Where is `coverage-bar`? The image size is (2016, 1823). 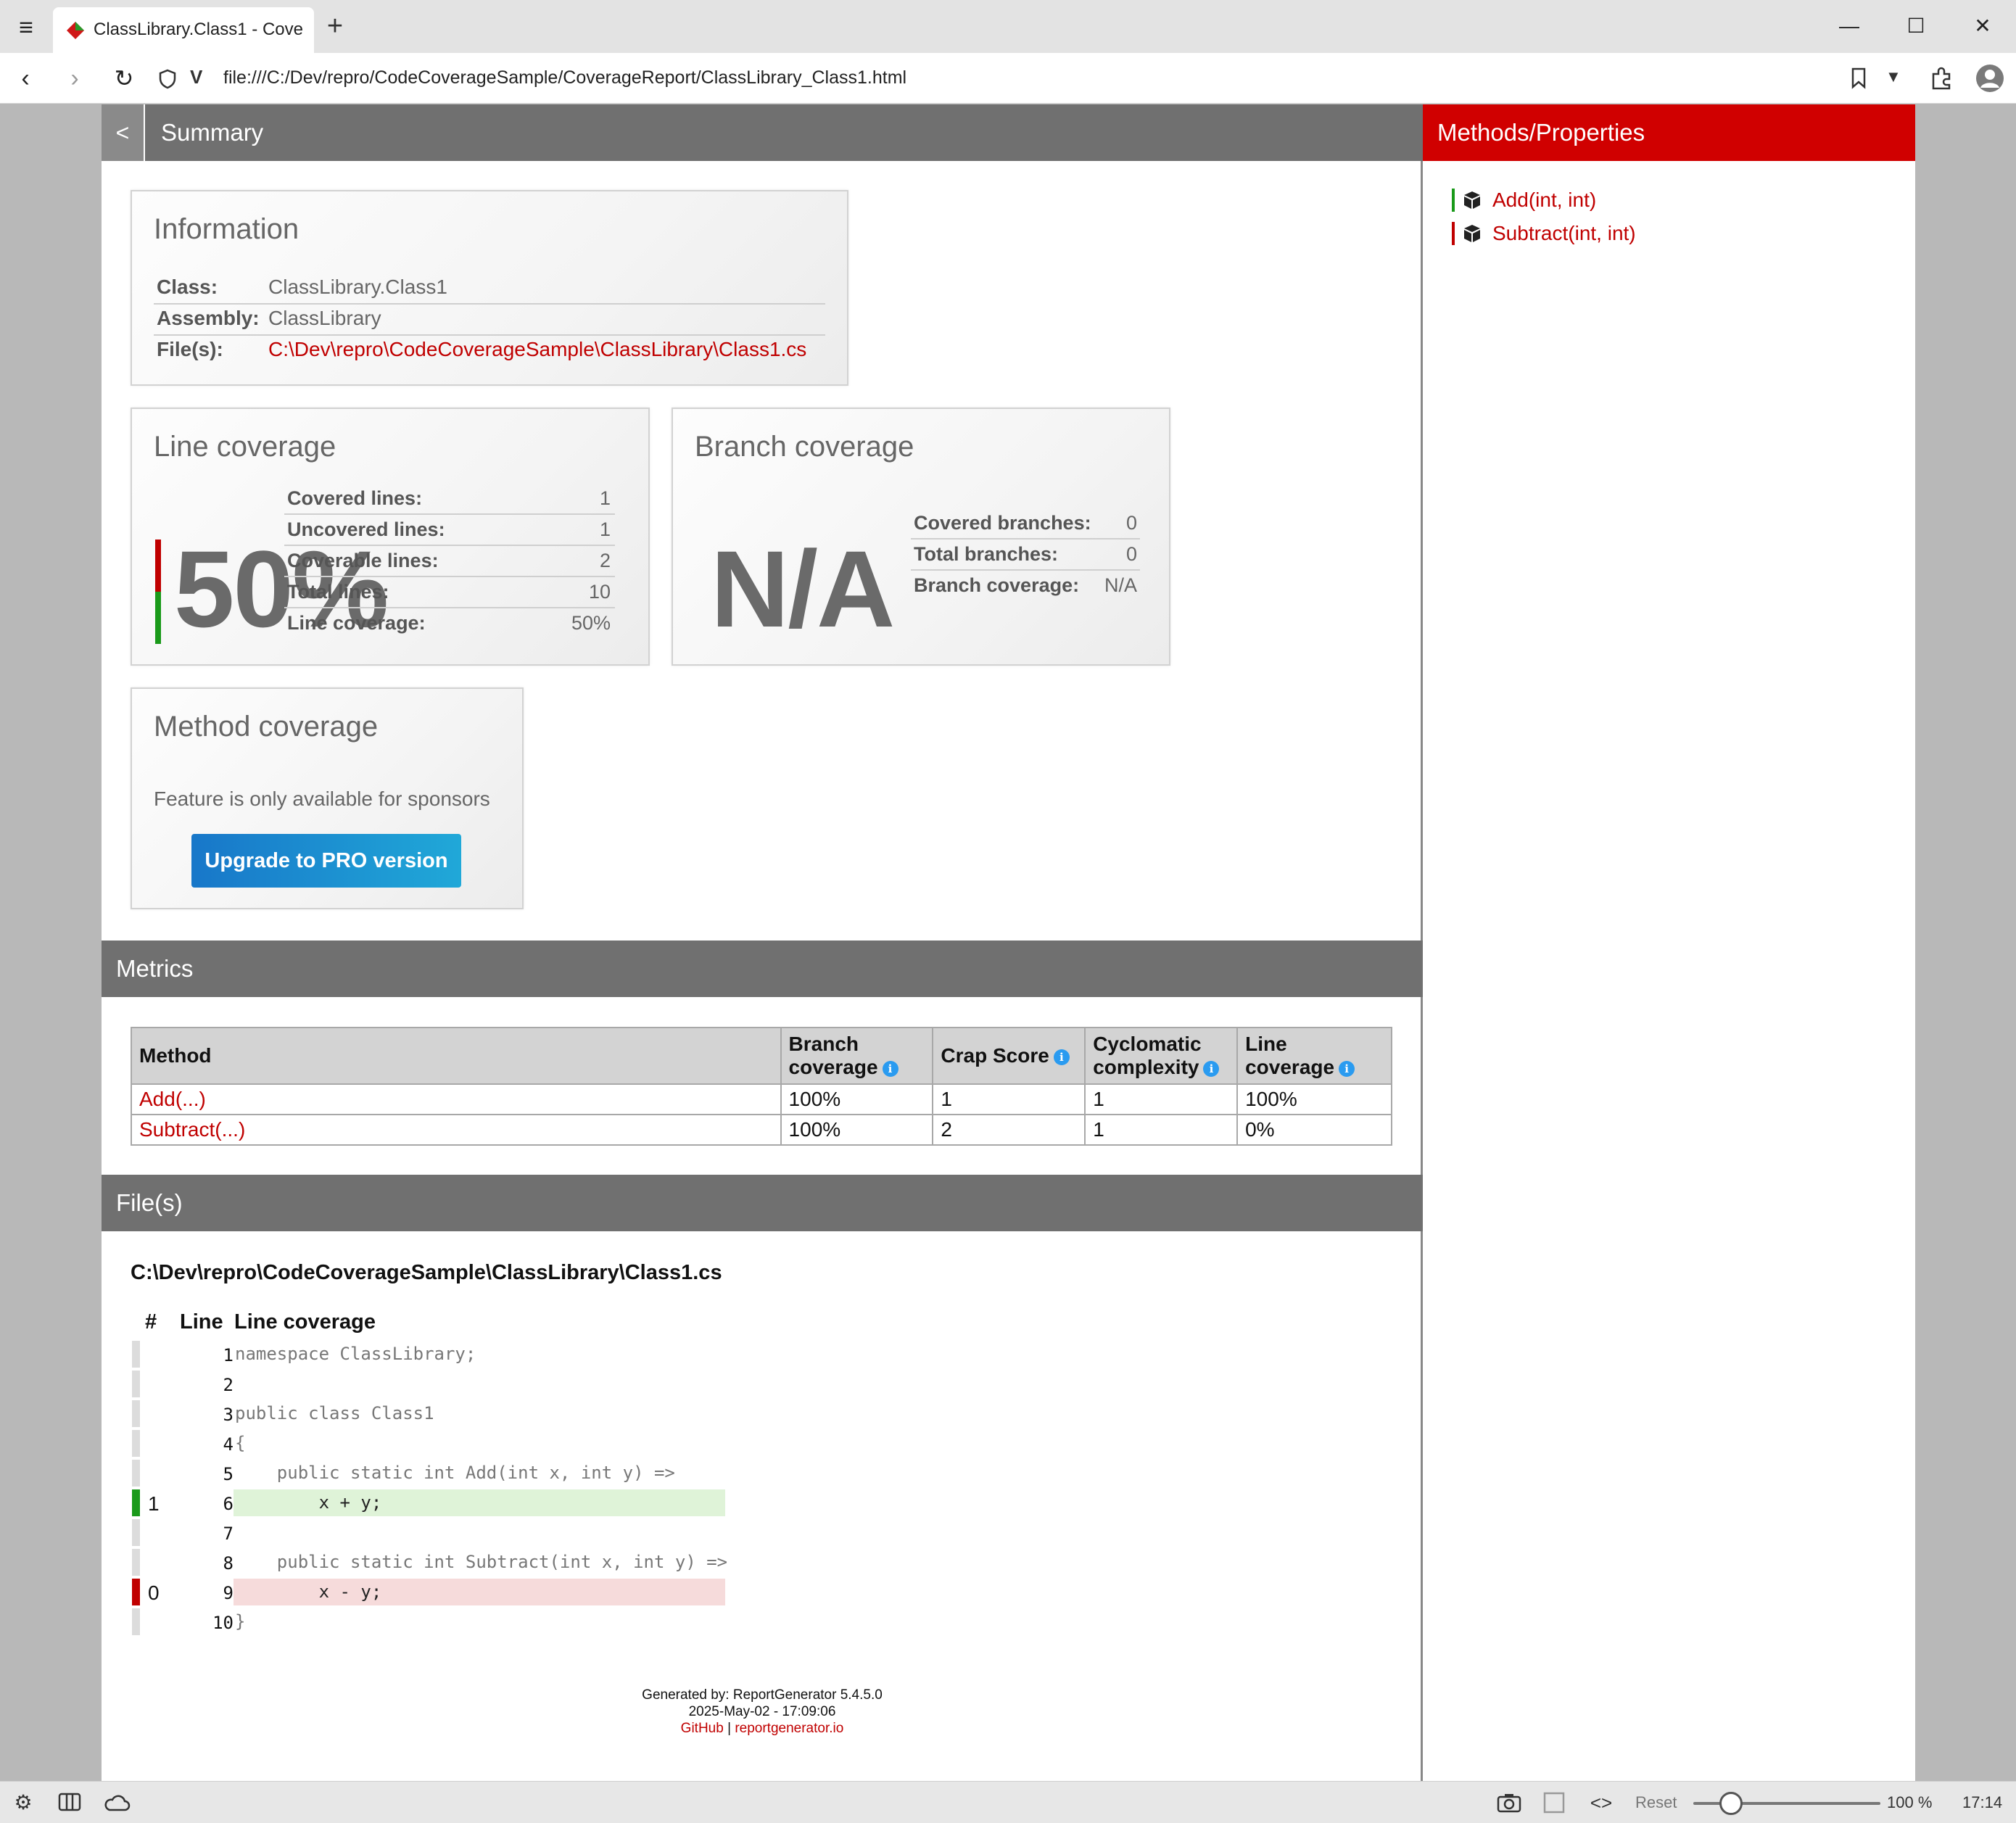
coverage-bar is located at coordinates (158, 592).